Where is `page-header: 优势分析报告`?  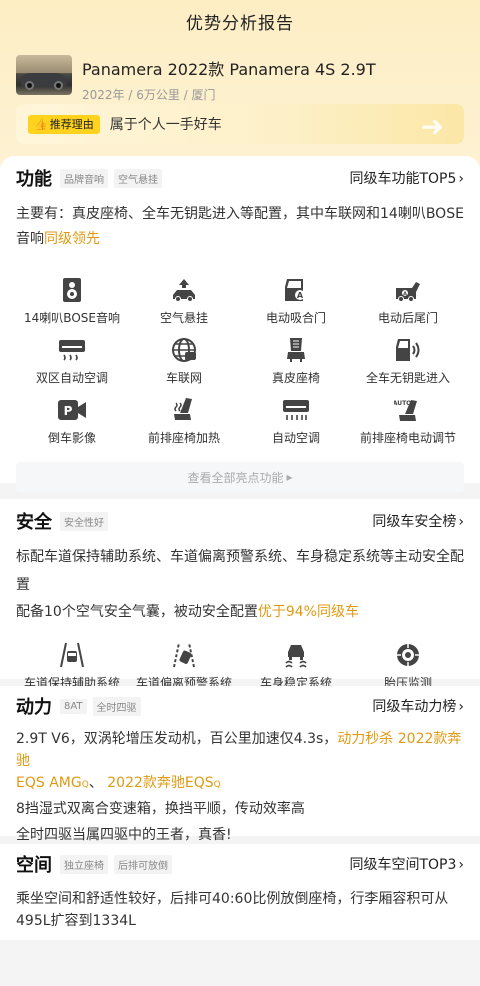
page-header: 优势分析报告 is located at coordinates (240, 21).